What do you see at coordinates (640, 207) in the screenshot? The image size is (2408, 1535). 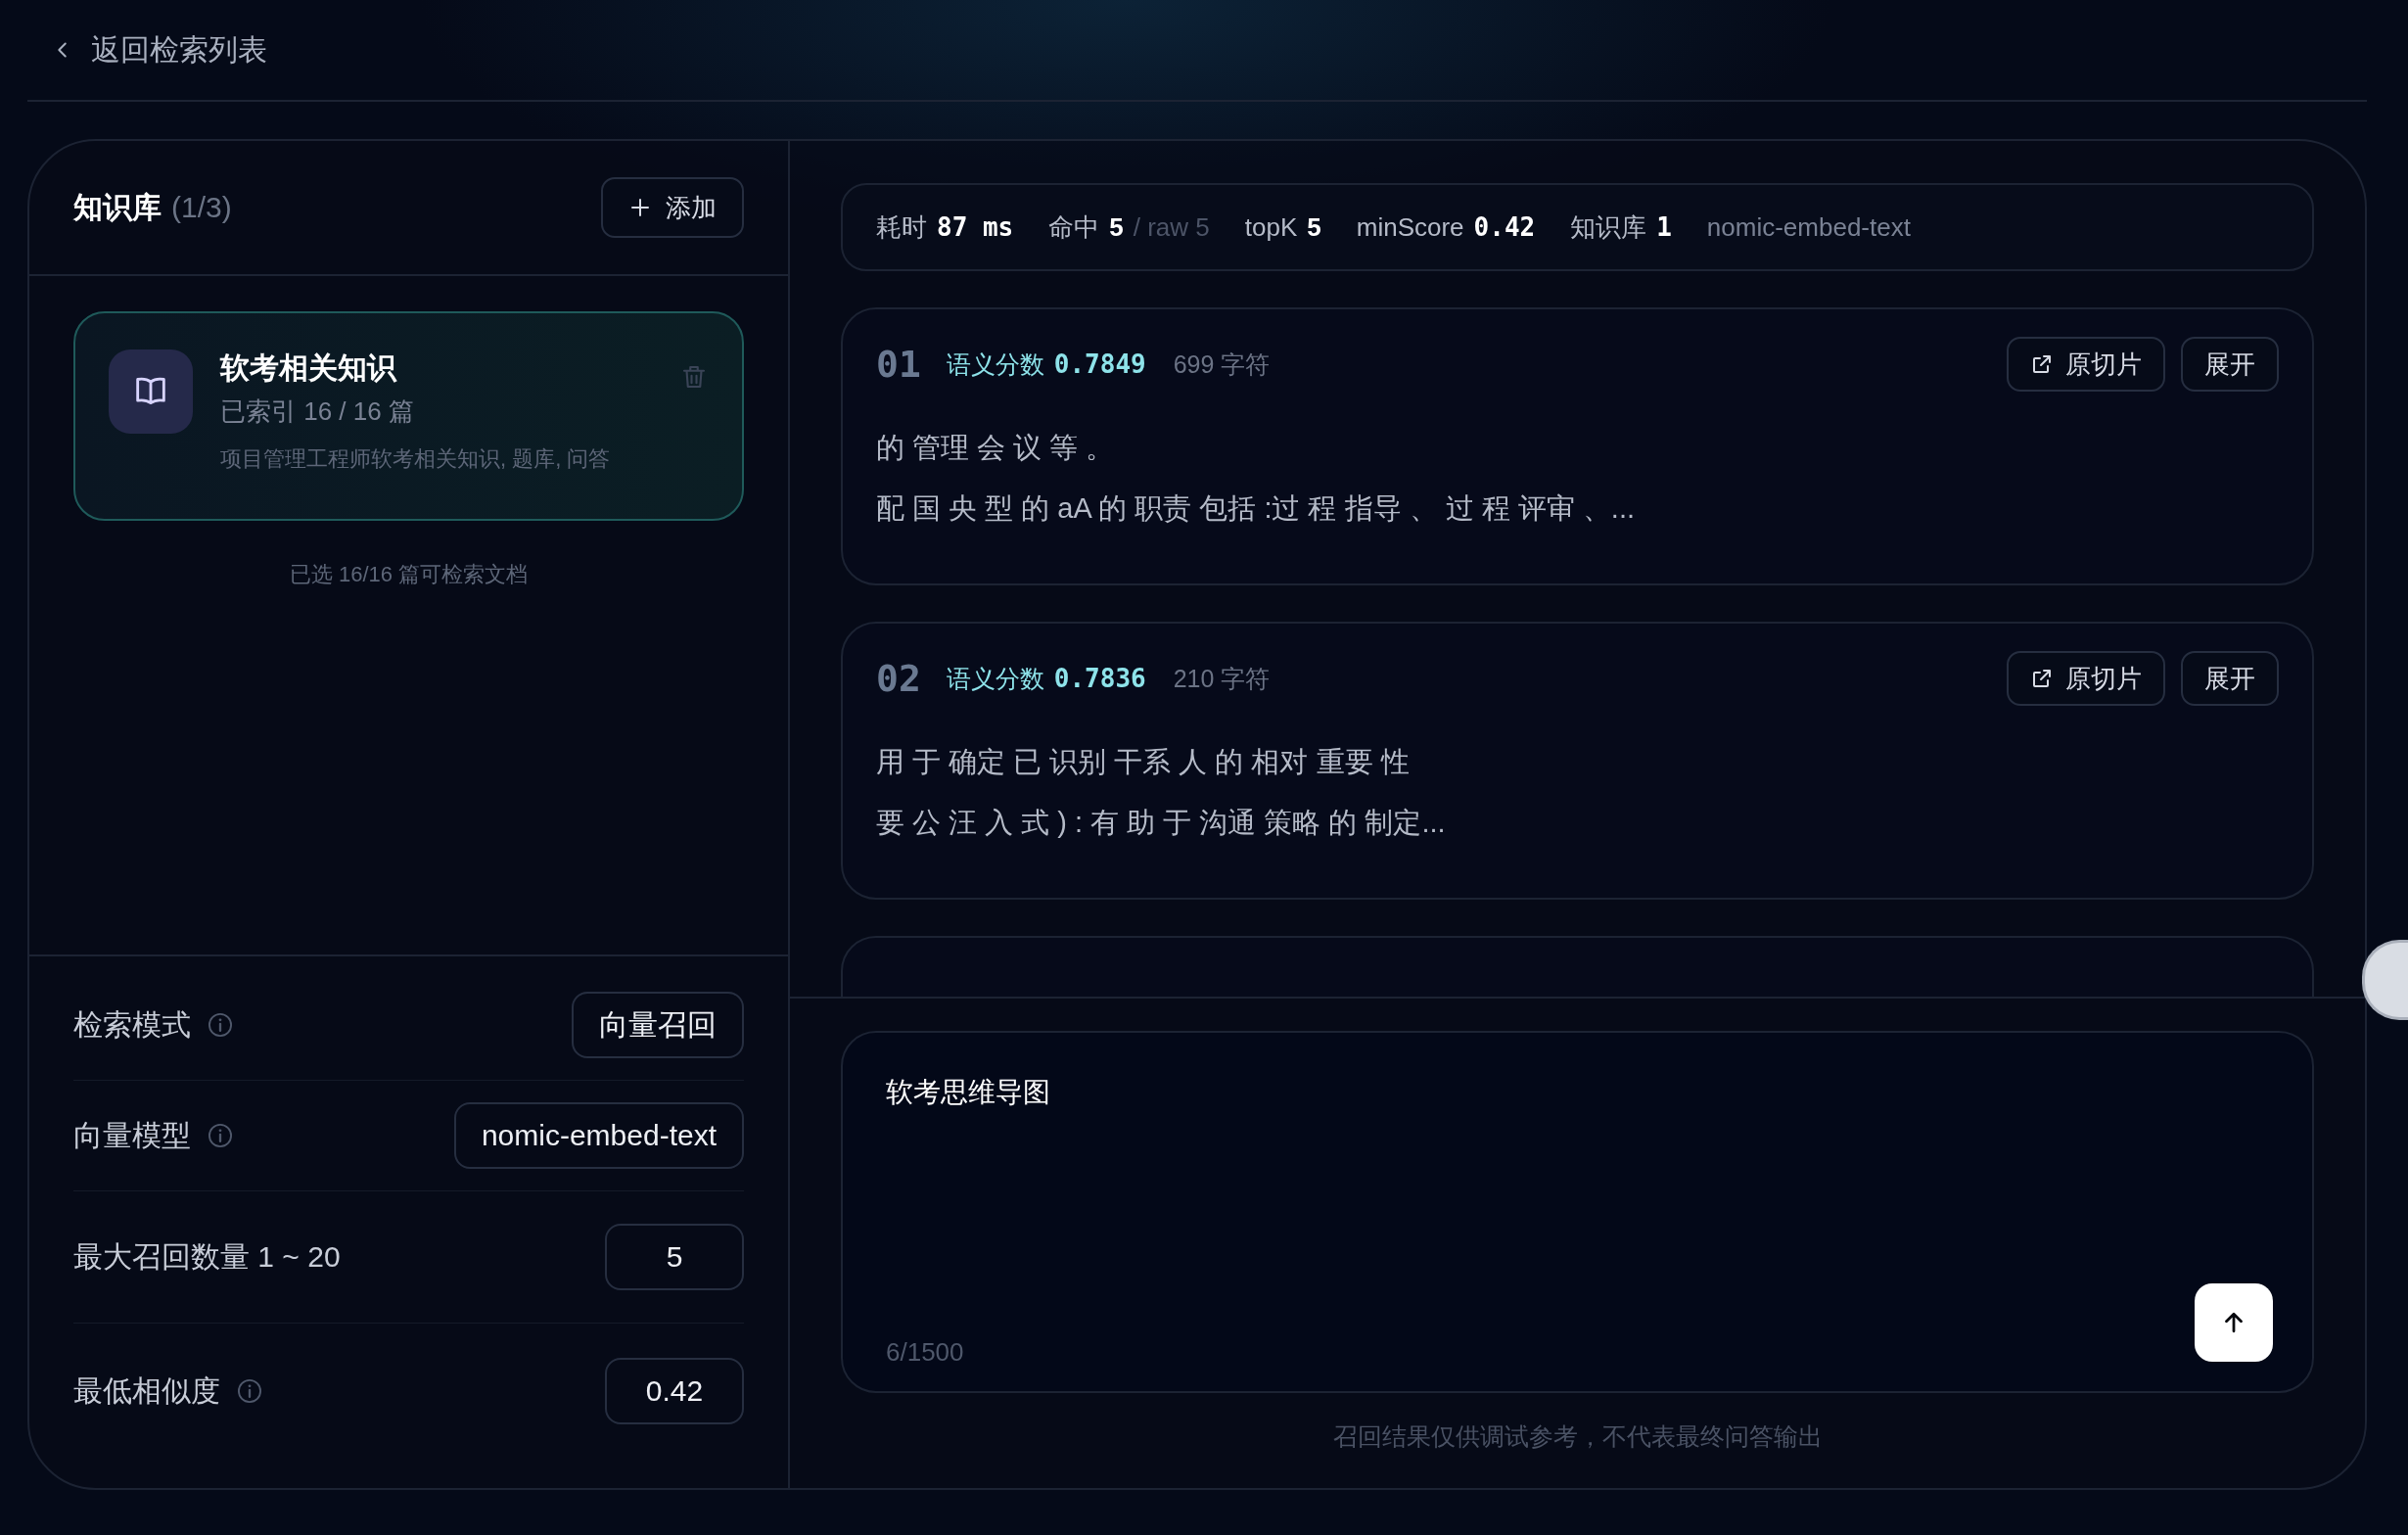 I see `plus-icon` at bounding box center [640, 207].